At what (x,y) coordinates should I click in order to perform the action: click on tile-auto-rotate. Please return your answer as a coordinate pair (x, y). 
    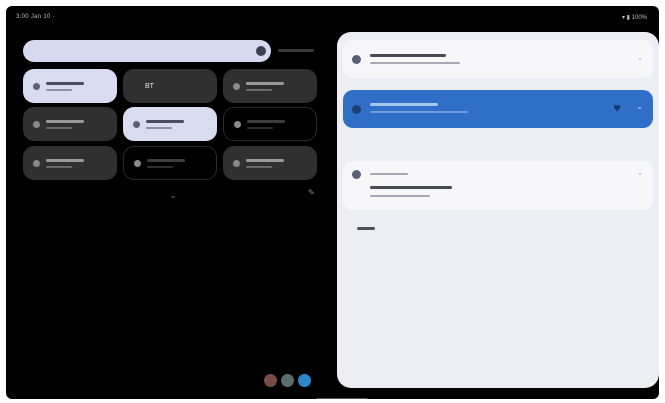
    Looking at the image, I should click on (170, 124).